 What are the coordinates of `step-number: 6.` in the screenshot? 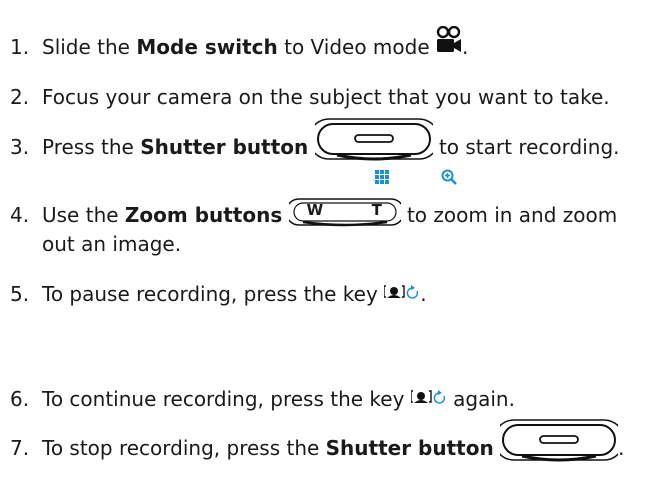 It's located at (20, 399).